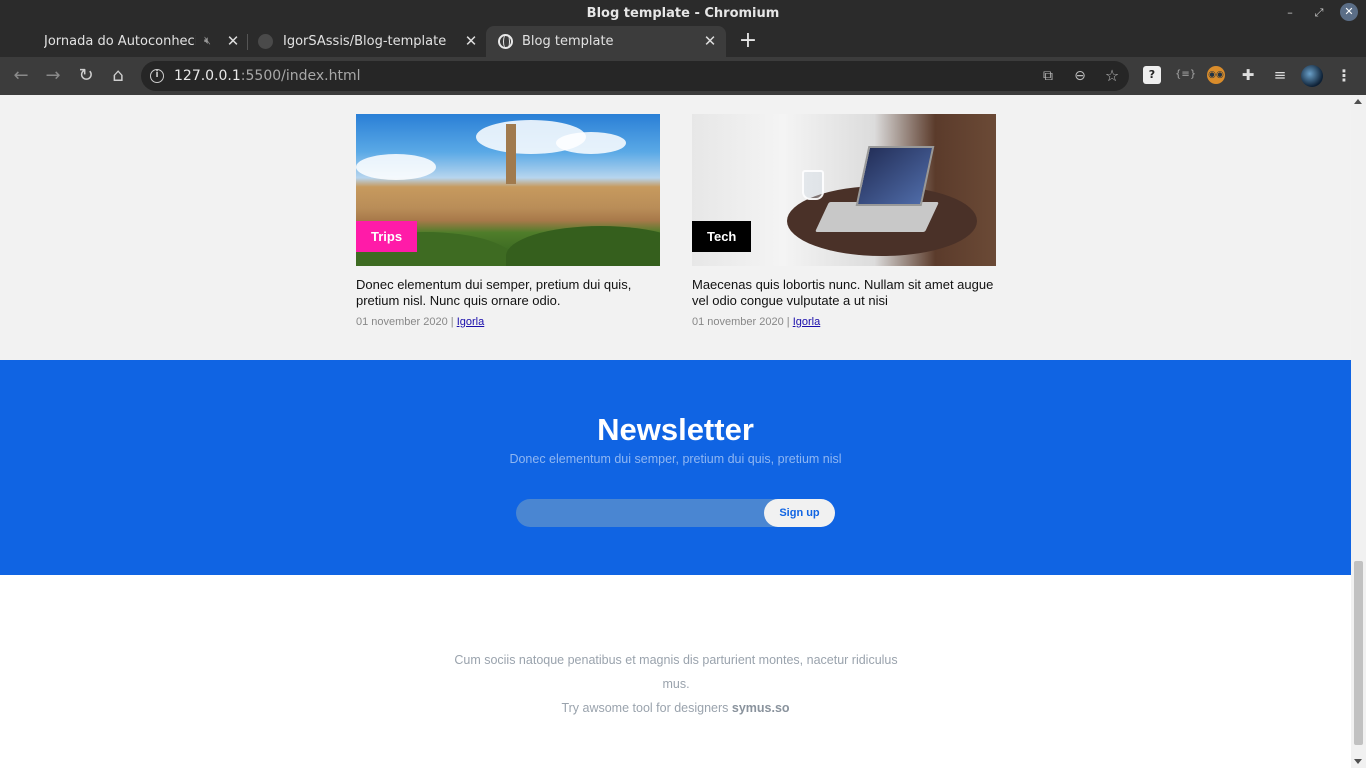 This screenshot has width=1366, height=768. Describe the element at coordinates (53, 76) in the screenshot. I see `forward-icon: →` at that location.